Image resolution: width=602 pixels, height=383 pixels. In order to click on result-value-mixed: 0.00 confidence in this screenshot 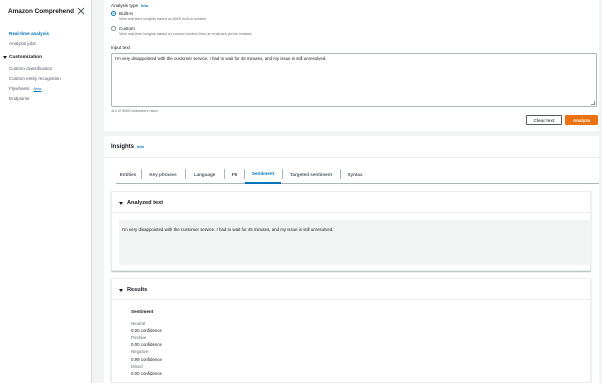, I will do `click(147, 373)`.